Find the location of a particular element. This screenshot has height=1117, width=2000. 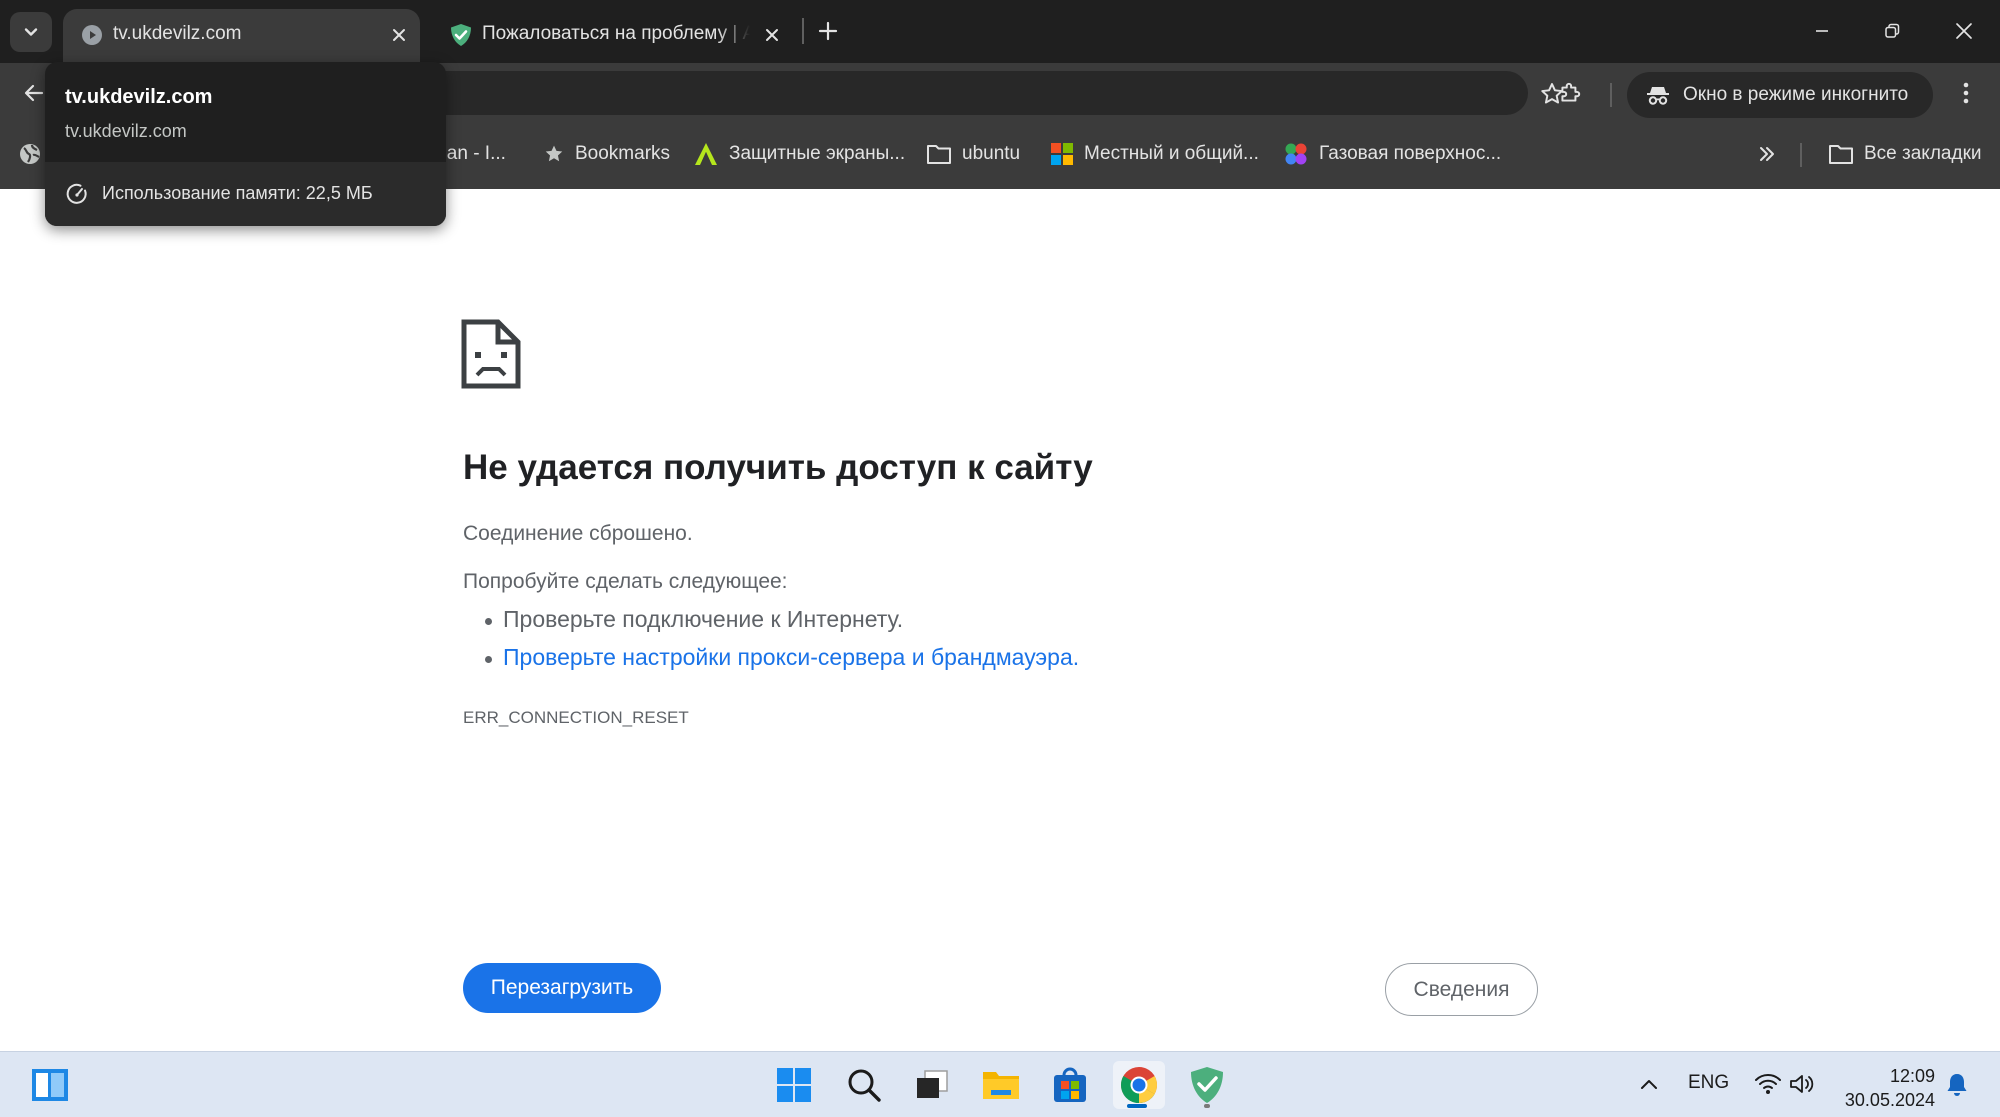

restore-button is located at coordinates (1892, 31).